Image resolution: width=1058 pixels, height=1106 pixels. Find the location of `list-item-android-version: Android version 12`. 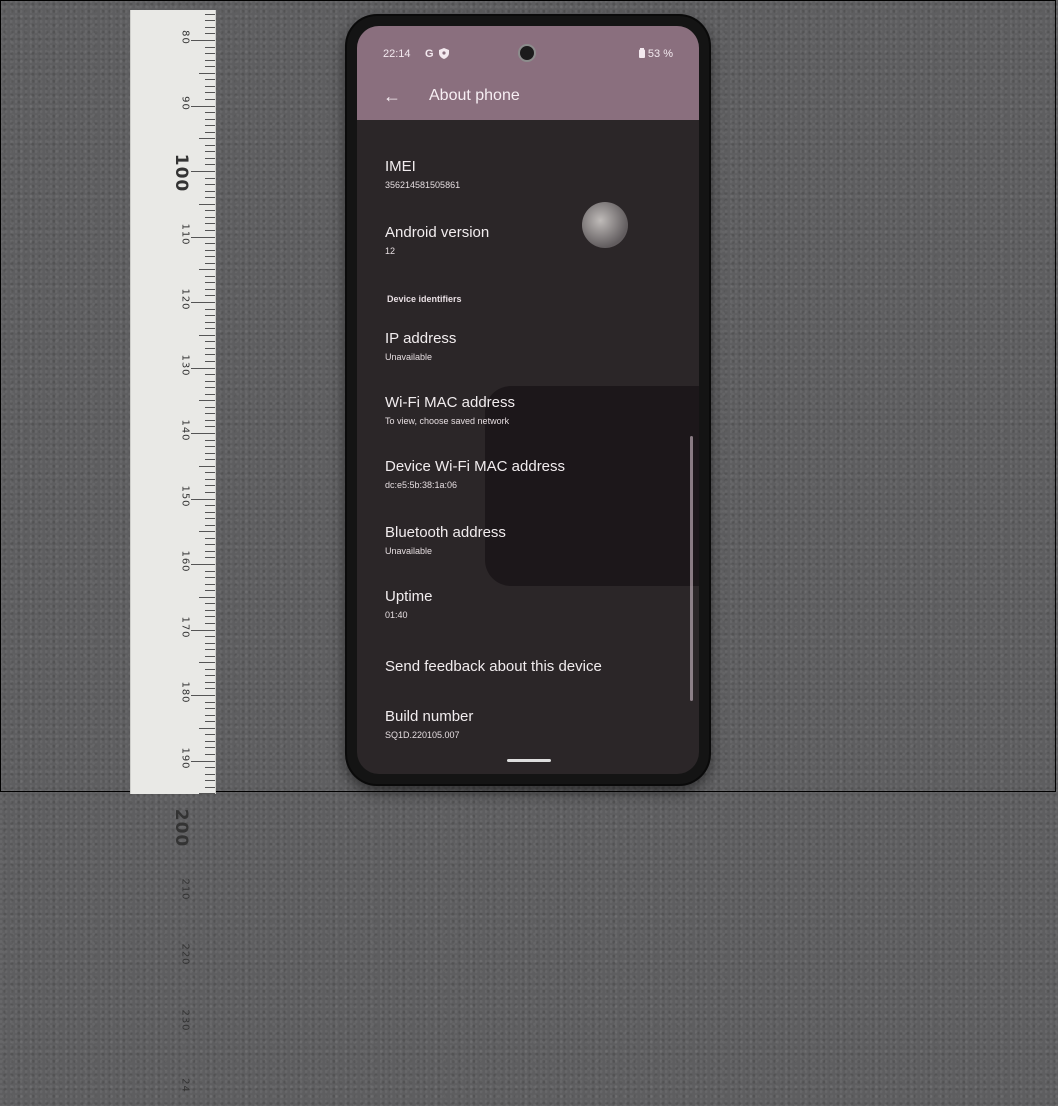

list-item-android-version: Android version 12 is located at coordinates (437, 240).